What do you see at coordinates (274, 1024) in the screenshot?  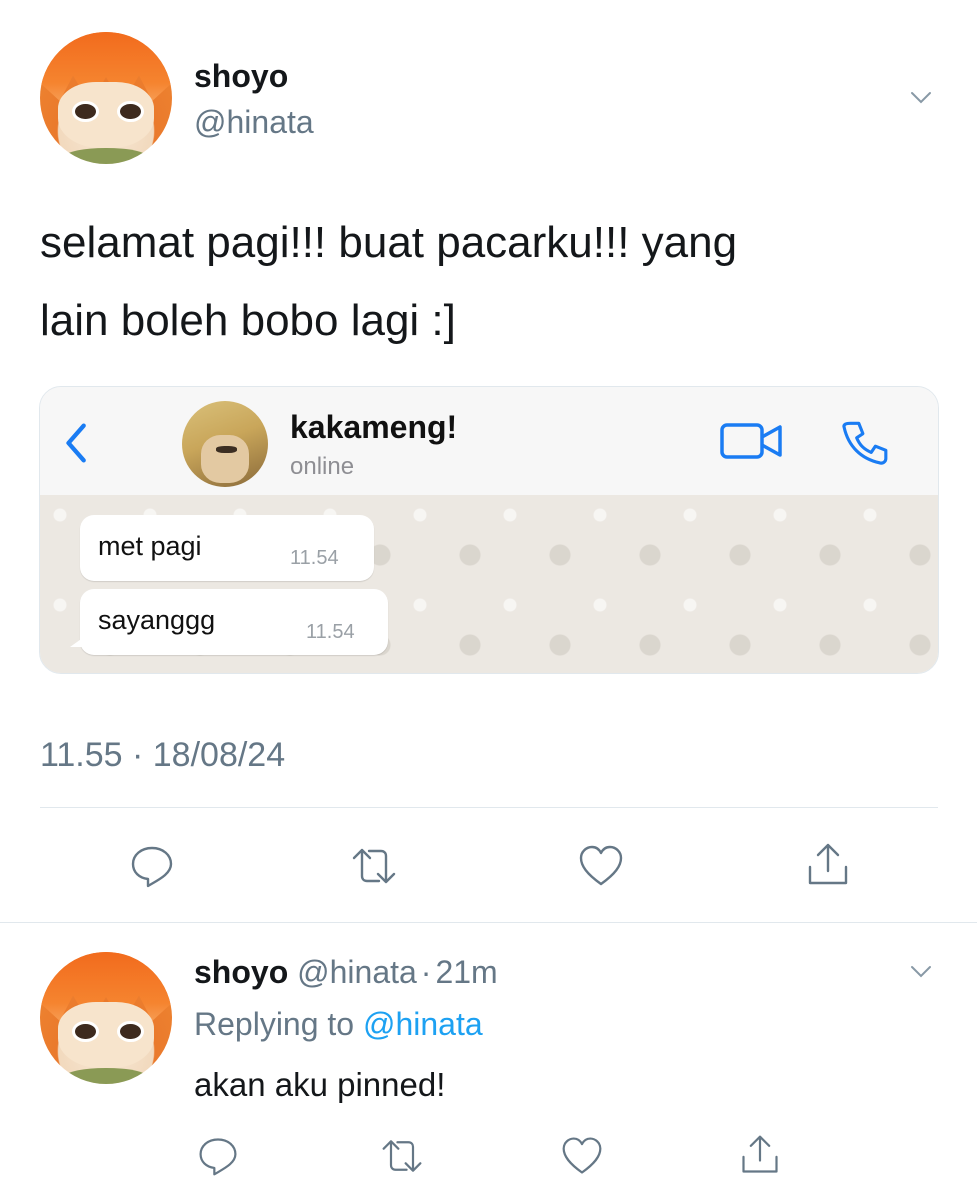 I see `replying-prefix: Replying to` at bounding box center [274, 1024].